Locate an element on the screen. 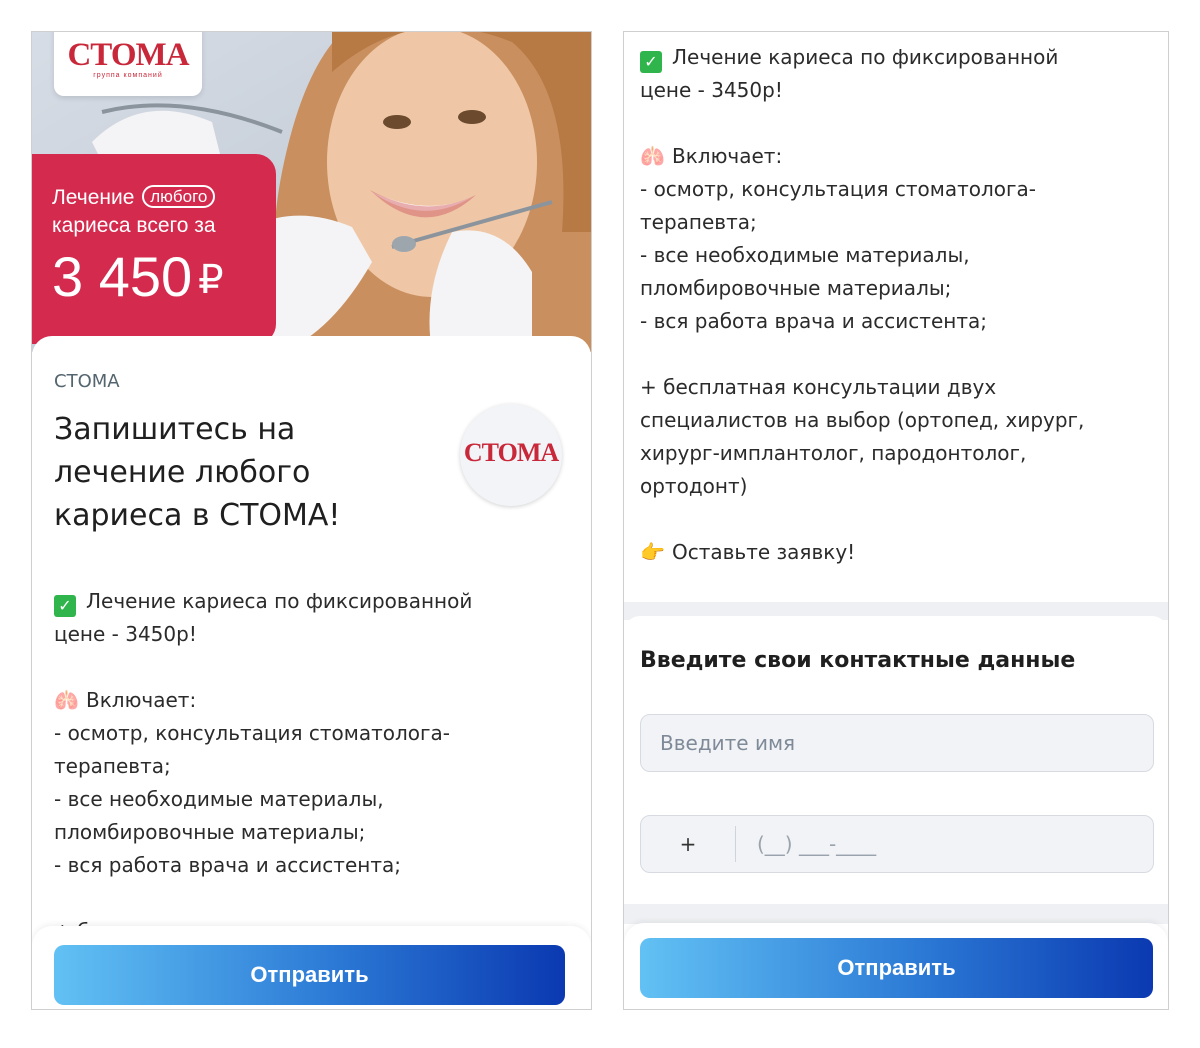 The width and height of the screenshot is (1200, 1048). phone-country-code: + is located at coordinates (688, 844).